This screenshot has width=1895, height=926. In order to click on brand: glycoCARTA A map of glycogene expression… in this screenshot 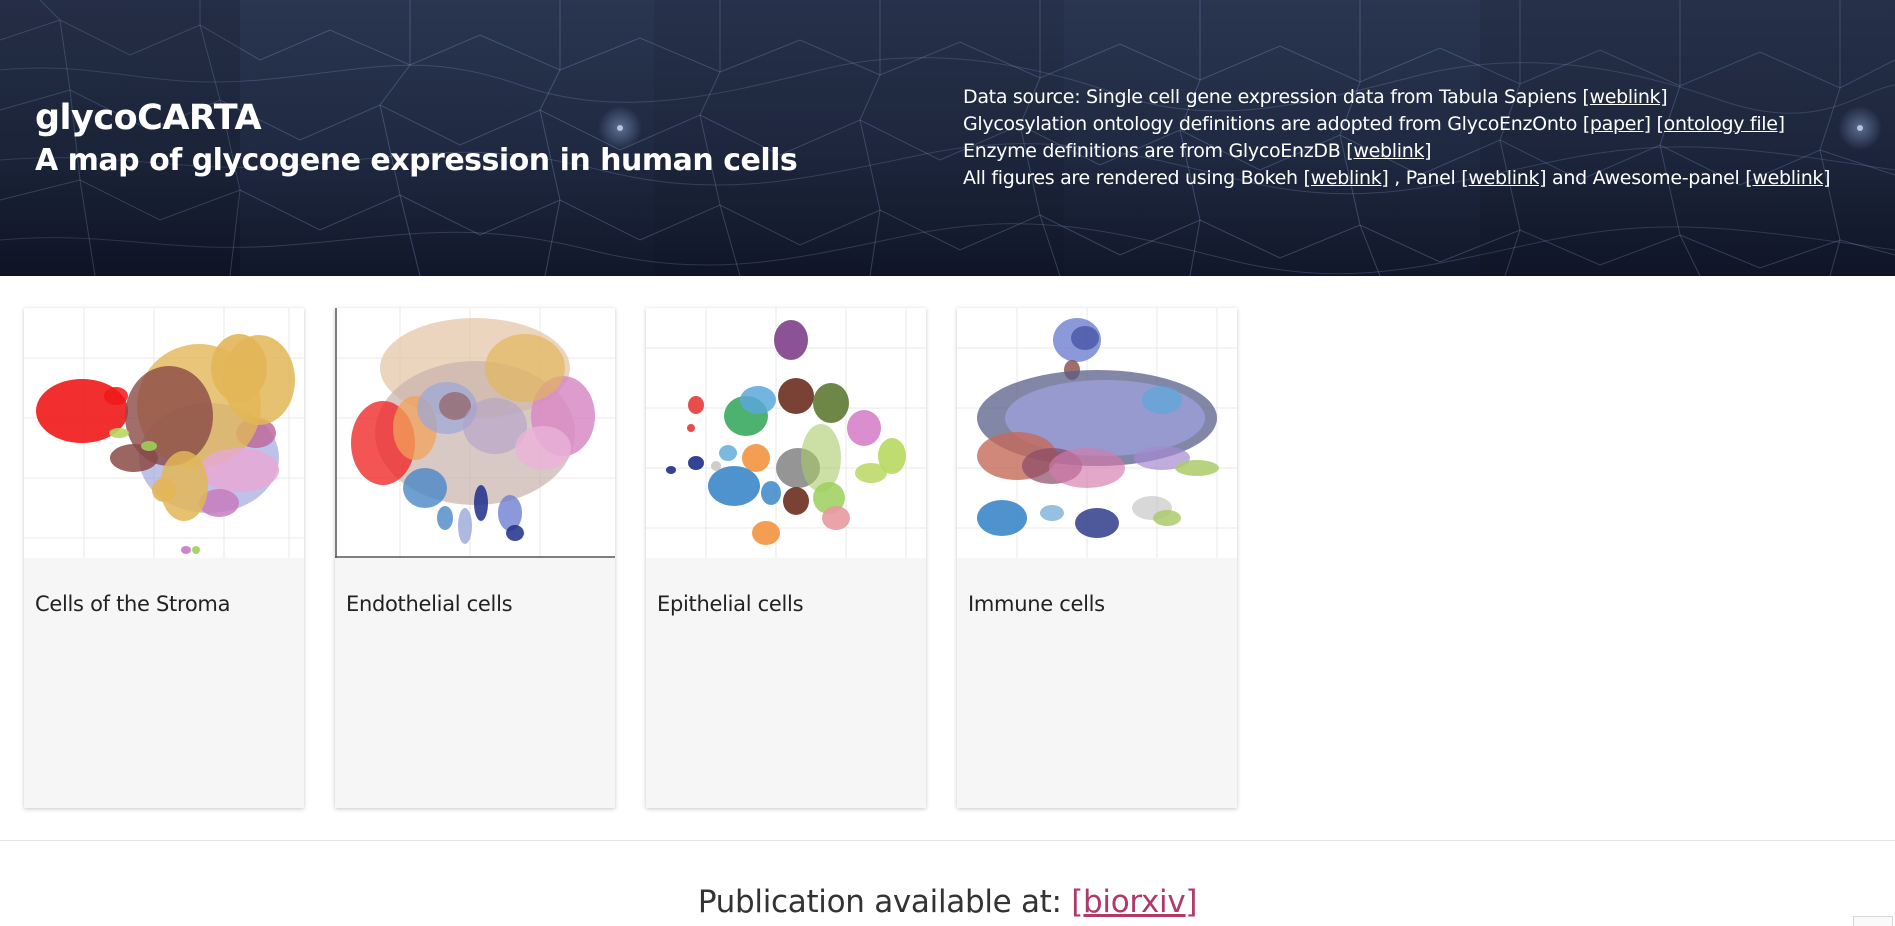, I will do `click(416, 139)`.